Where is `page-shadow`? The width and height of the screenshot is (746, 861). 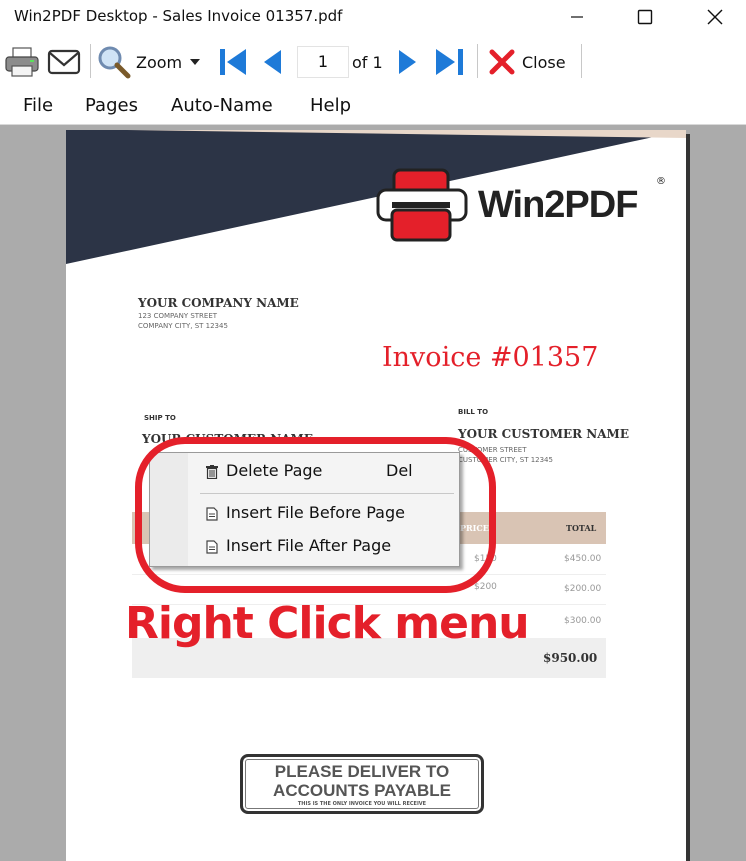 page-shadow is located at coordinates (688, 497).